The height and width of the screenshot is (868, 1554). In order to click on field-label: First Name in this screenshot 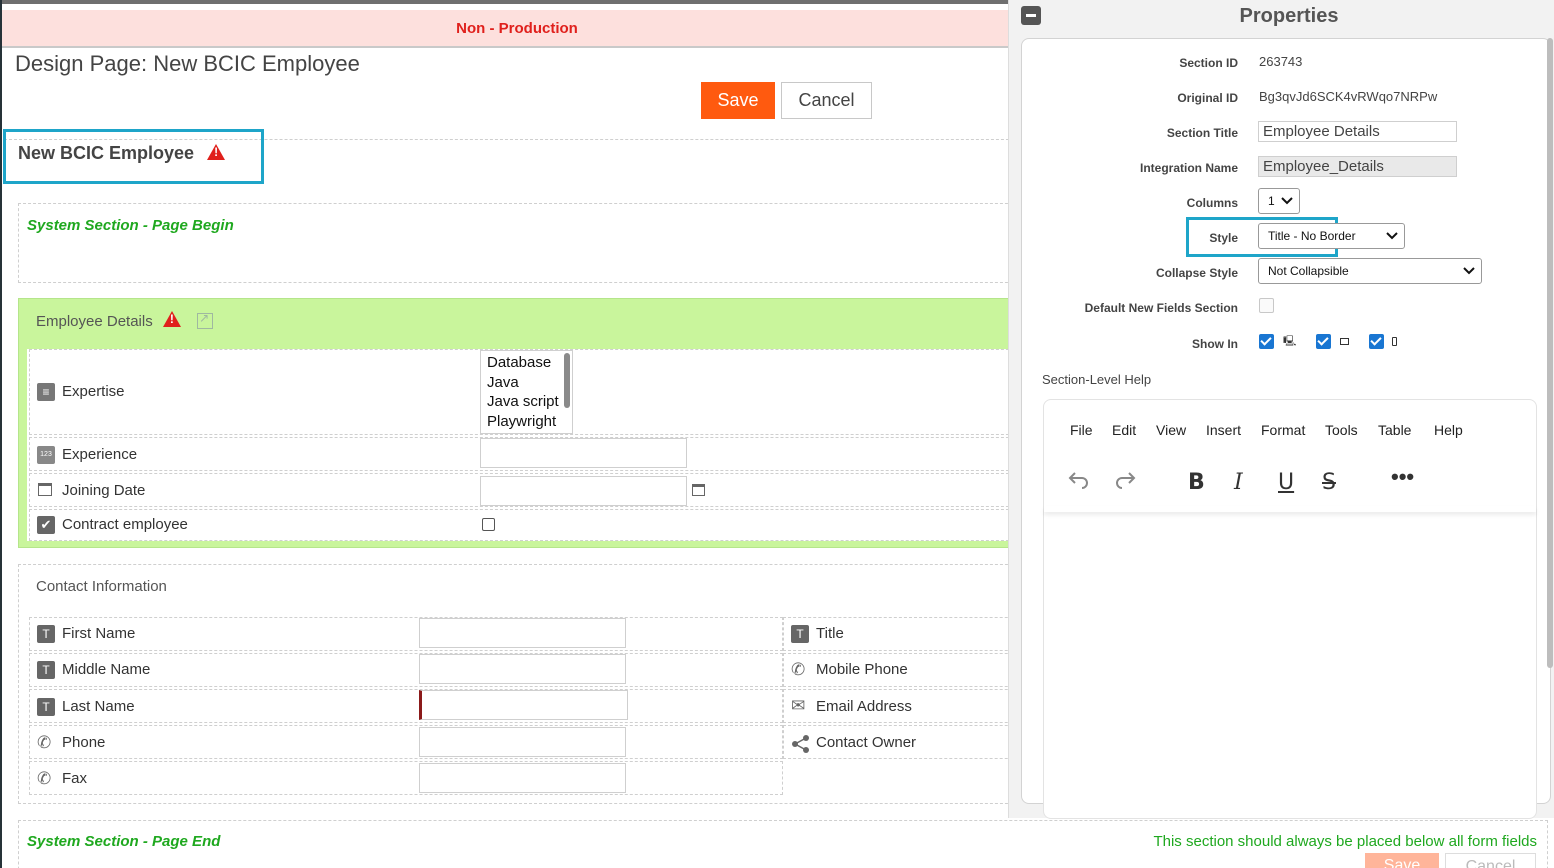, I will do `click(99, 633)`.